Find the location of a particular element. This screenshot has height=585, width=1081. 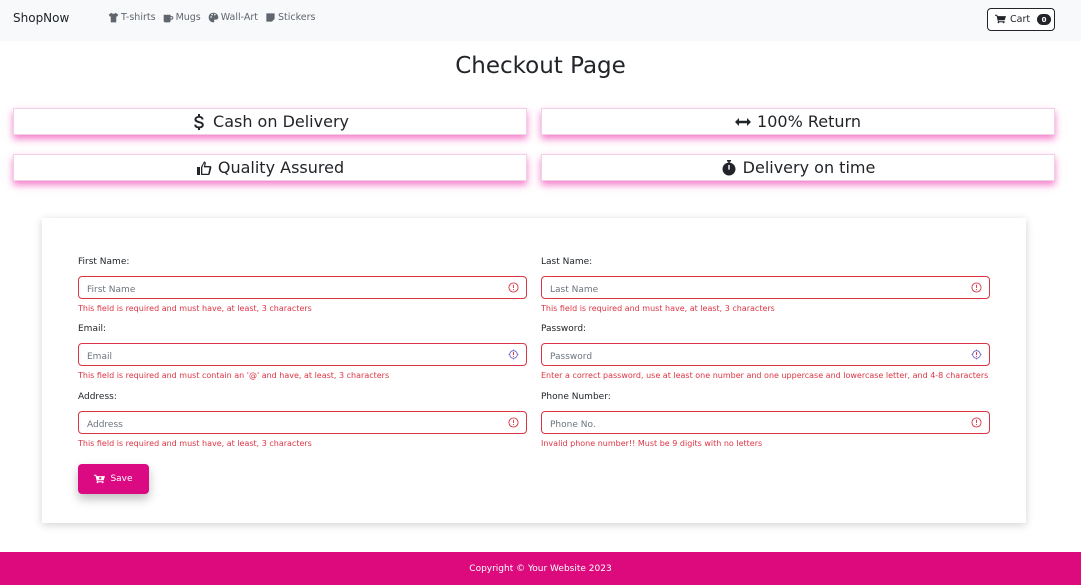

feature-label: Quality Assured is located at coordinates (281, 167).